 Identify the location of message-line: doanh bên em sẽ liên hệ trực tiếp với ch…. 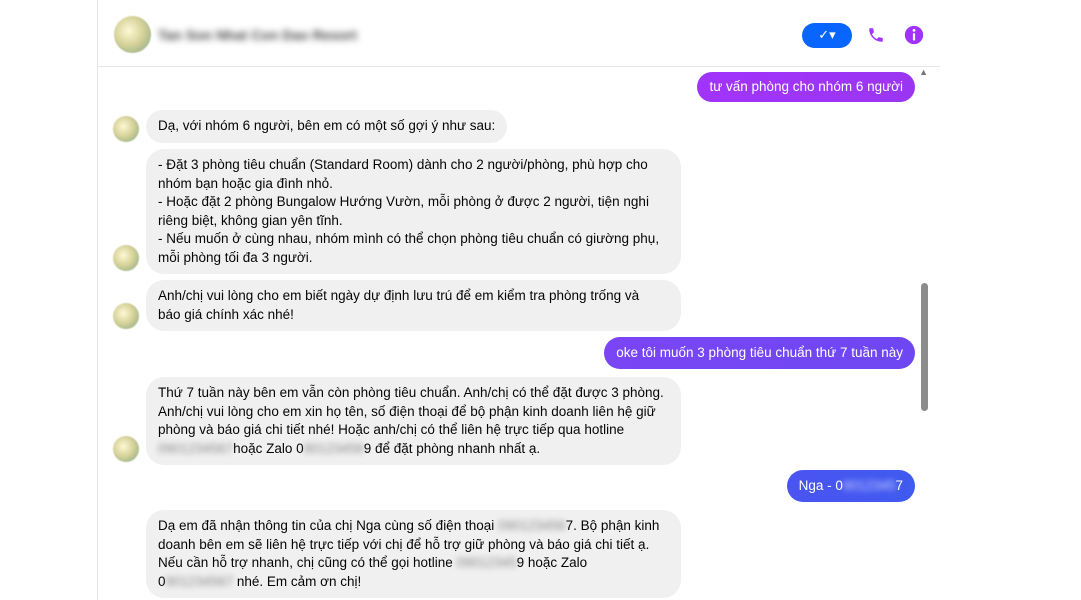
(404, 544).